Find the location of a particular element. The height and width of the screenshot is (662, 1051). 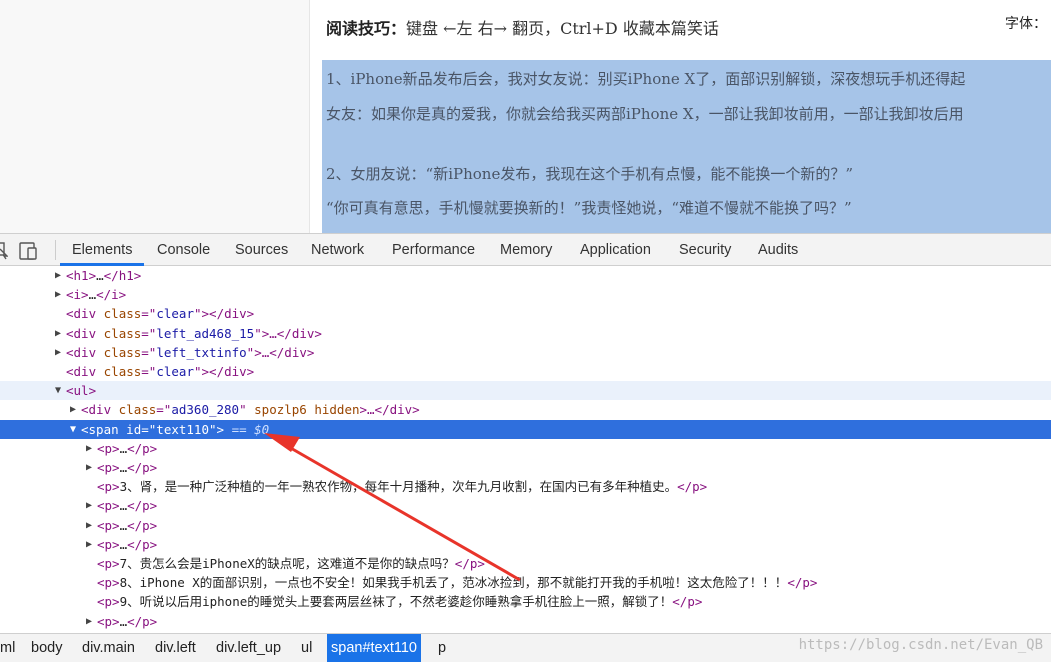

content-divider is located at coordinates (309, 116).